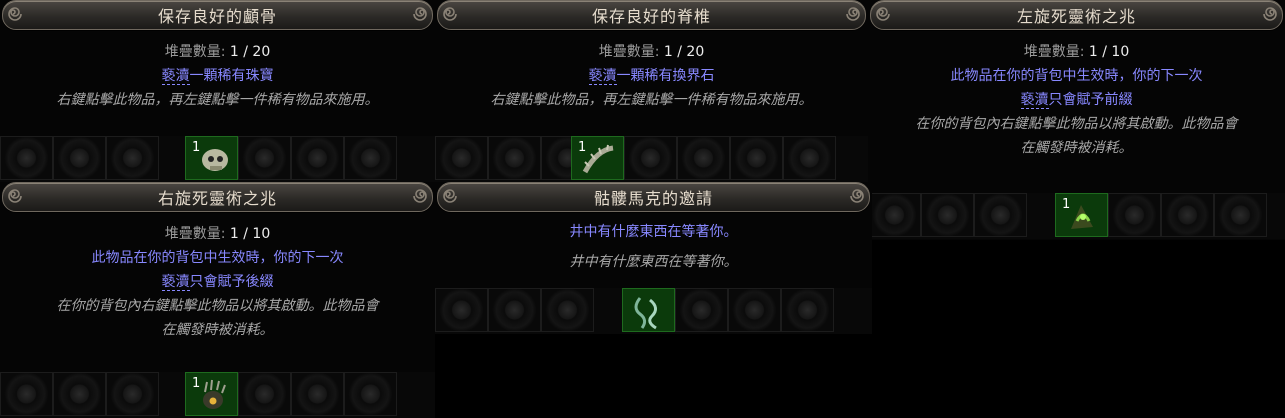 The width and height of the screenshot is (1285, 418). I want to click on omen-dextral-icon, so click(214, 394).